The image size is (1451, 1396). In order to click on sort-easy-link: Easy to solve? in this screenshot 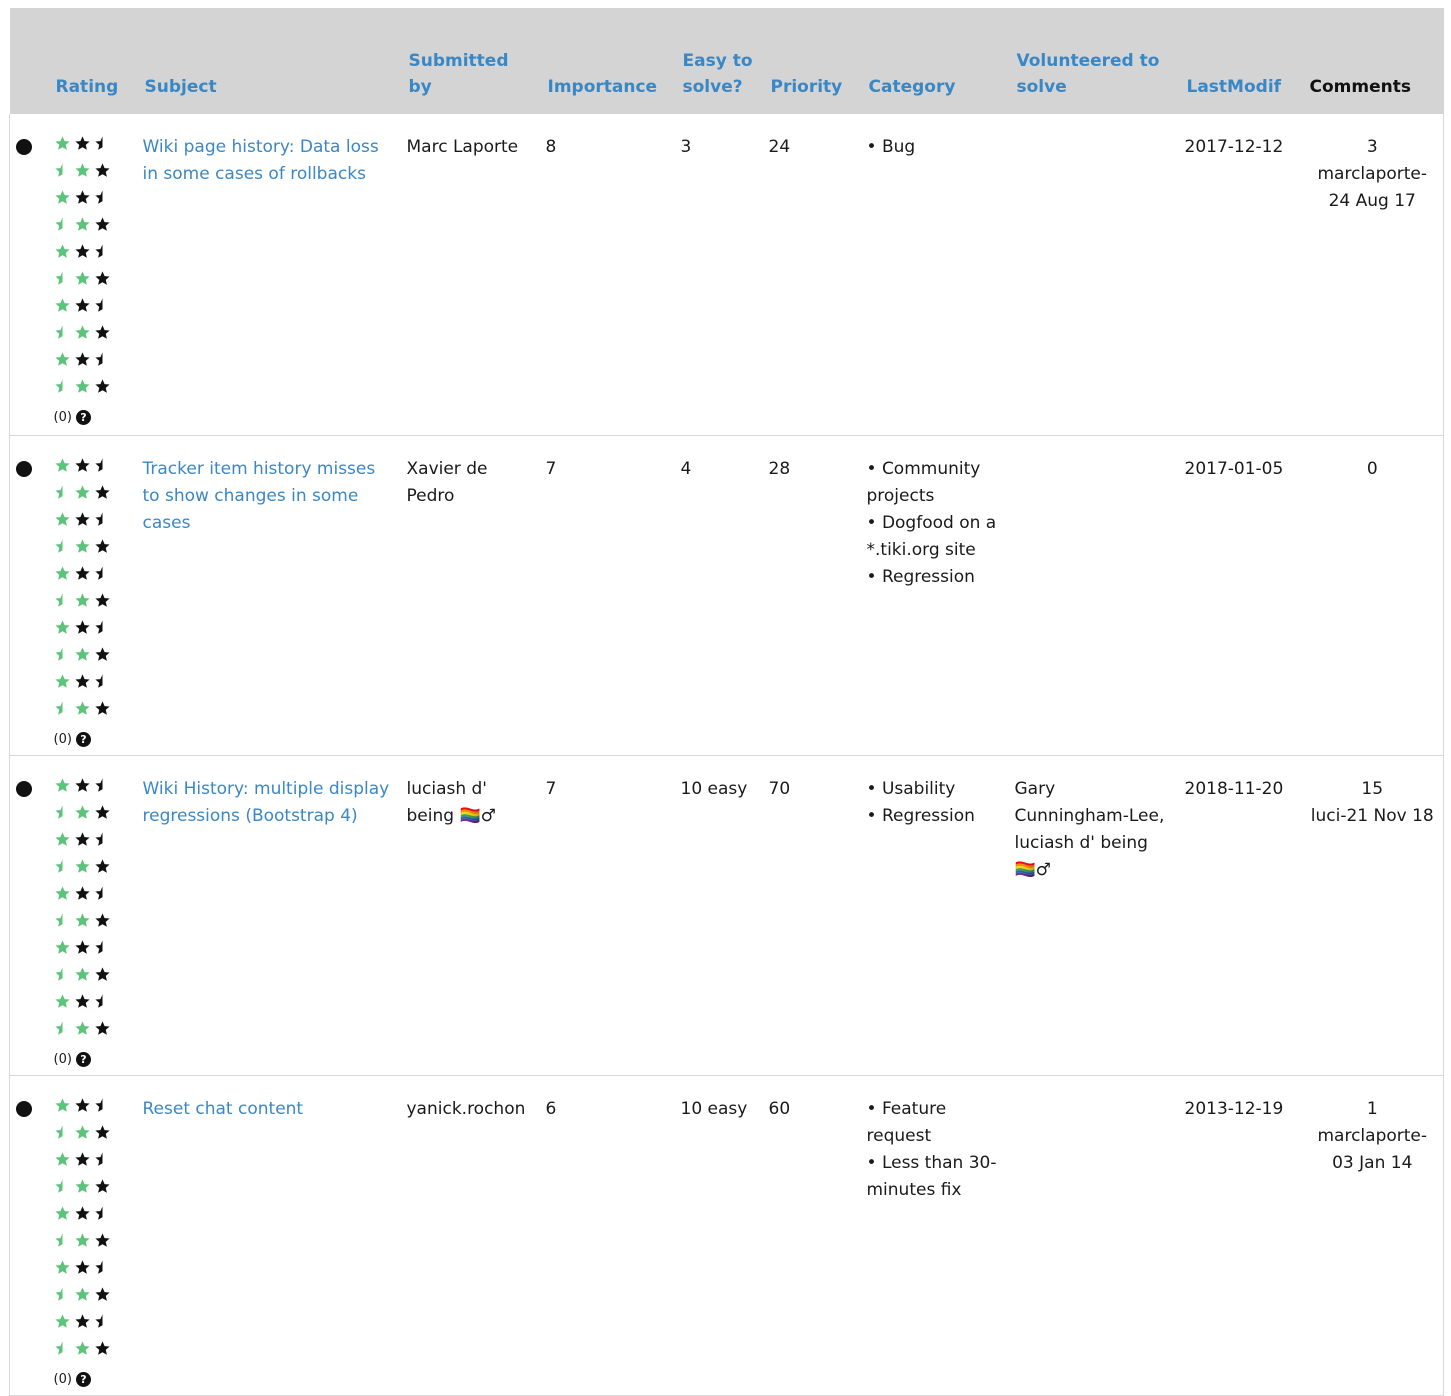, I will do `click(718, 74)`.